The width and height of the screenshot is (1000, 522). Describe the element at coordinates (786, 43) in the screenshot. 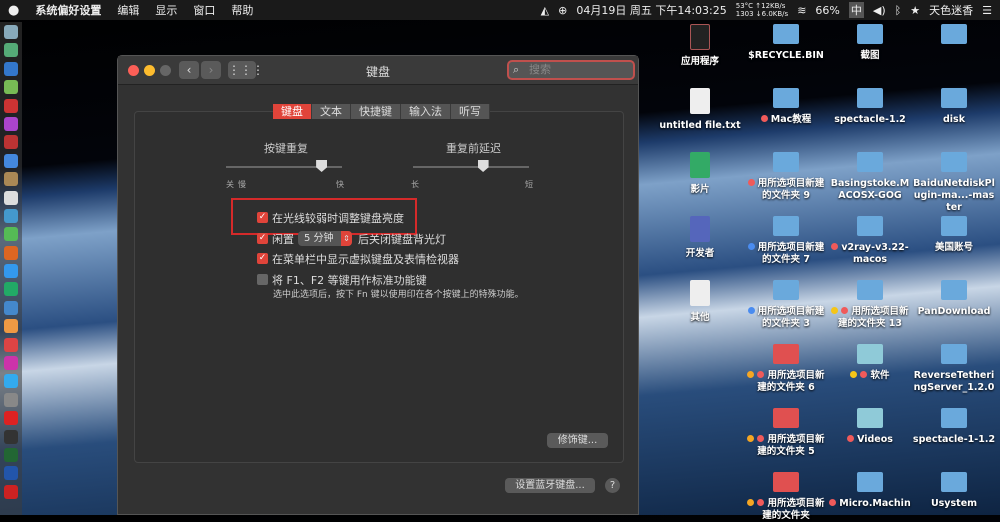

I see `desktop-item: $RECYCLE.BIN` at that location.